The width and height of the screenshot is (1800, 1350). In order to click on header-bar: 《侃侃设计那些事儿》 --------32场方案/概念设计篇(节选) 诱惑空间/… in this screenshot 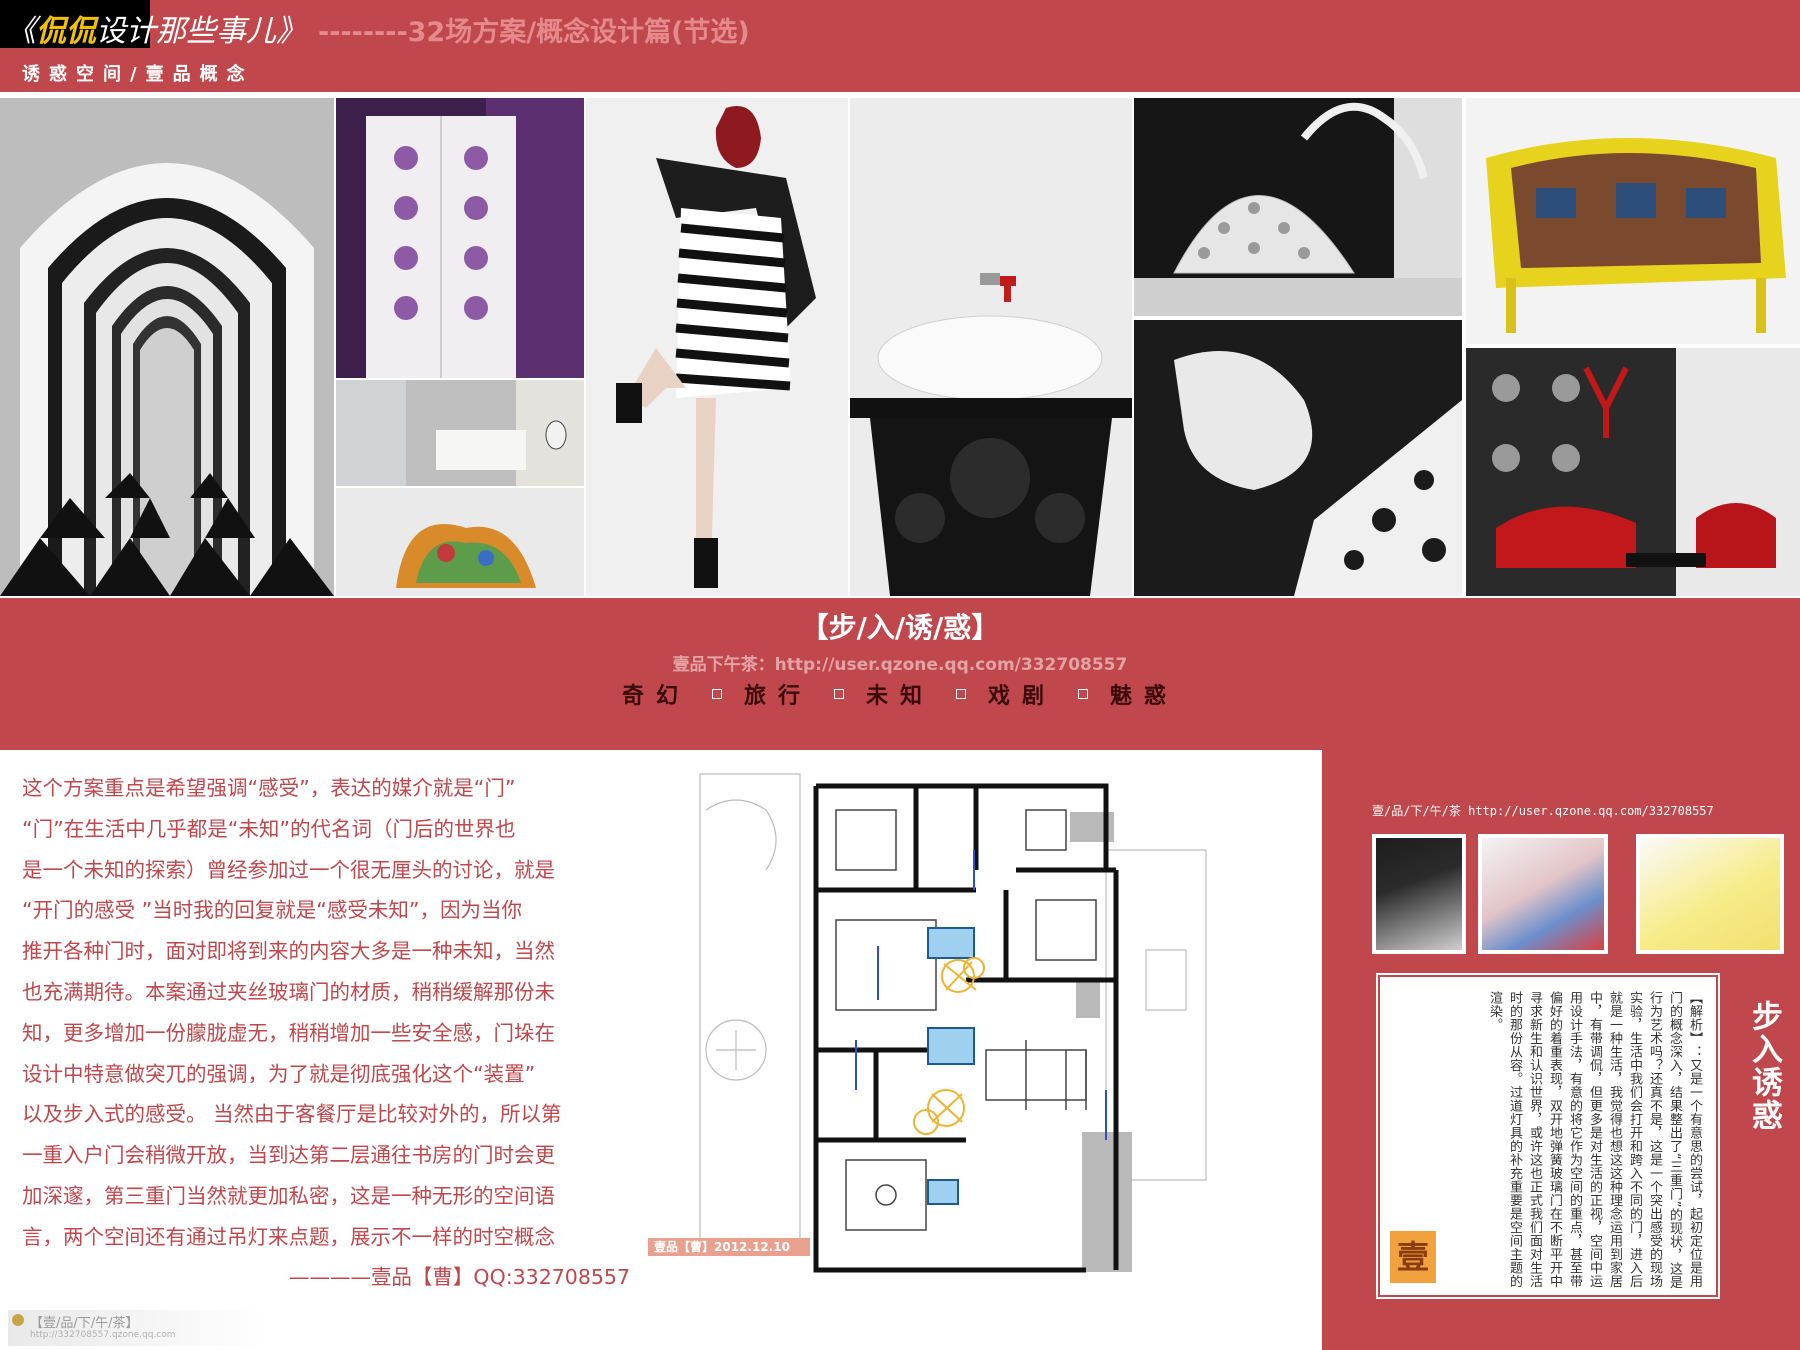, I will do `click(900, 46)`.